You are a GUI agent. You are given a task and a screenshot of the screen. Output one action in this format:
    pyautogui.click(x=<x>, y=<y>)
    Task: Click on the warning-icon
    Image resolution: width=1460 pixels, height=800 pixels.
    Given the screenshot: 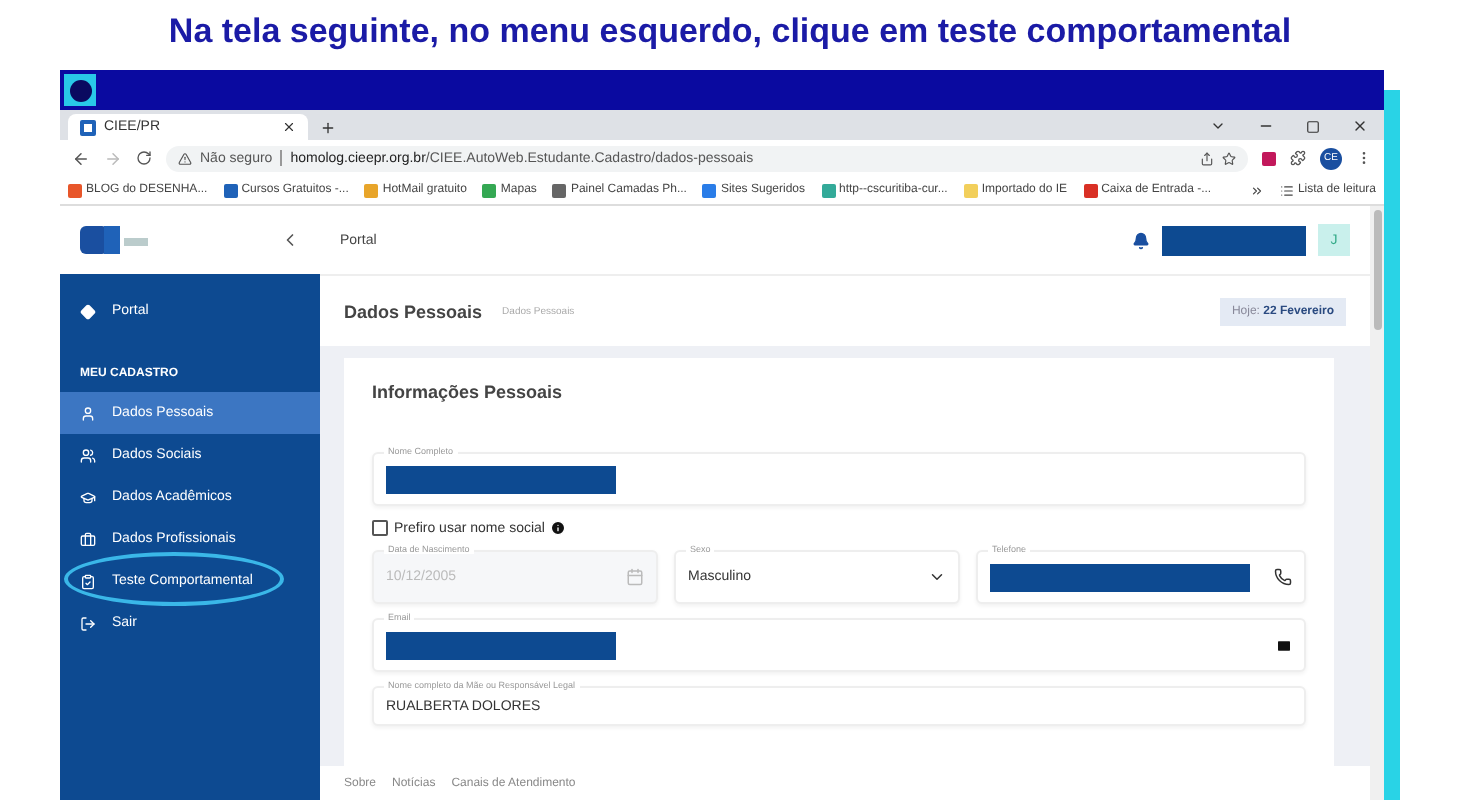 What is the action you would take?
    pyautogui.click(x=185, y=158)
    